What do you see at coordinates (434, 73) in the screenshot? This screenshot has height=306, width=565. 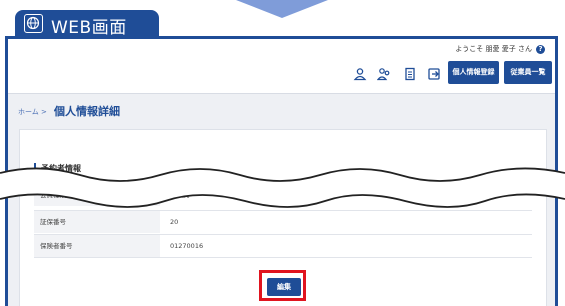 I see `logout-icon` at bounding box center [434, 73].